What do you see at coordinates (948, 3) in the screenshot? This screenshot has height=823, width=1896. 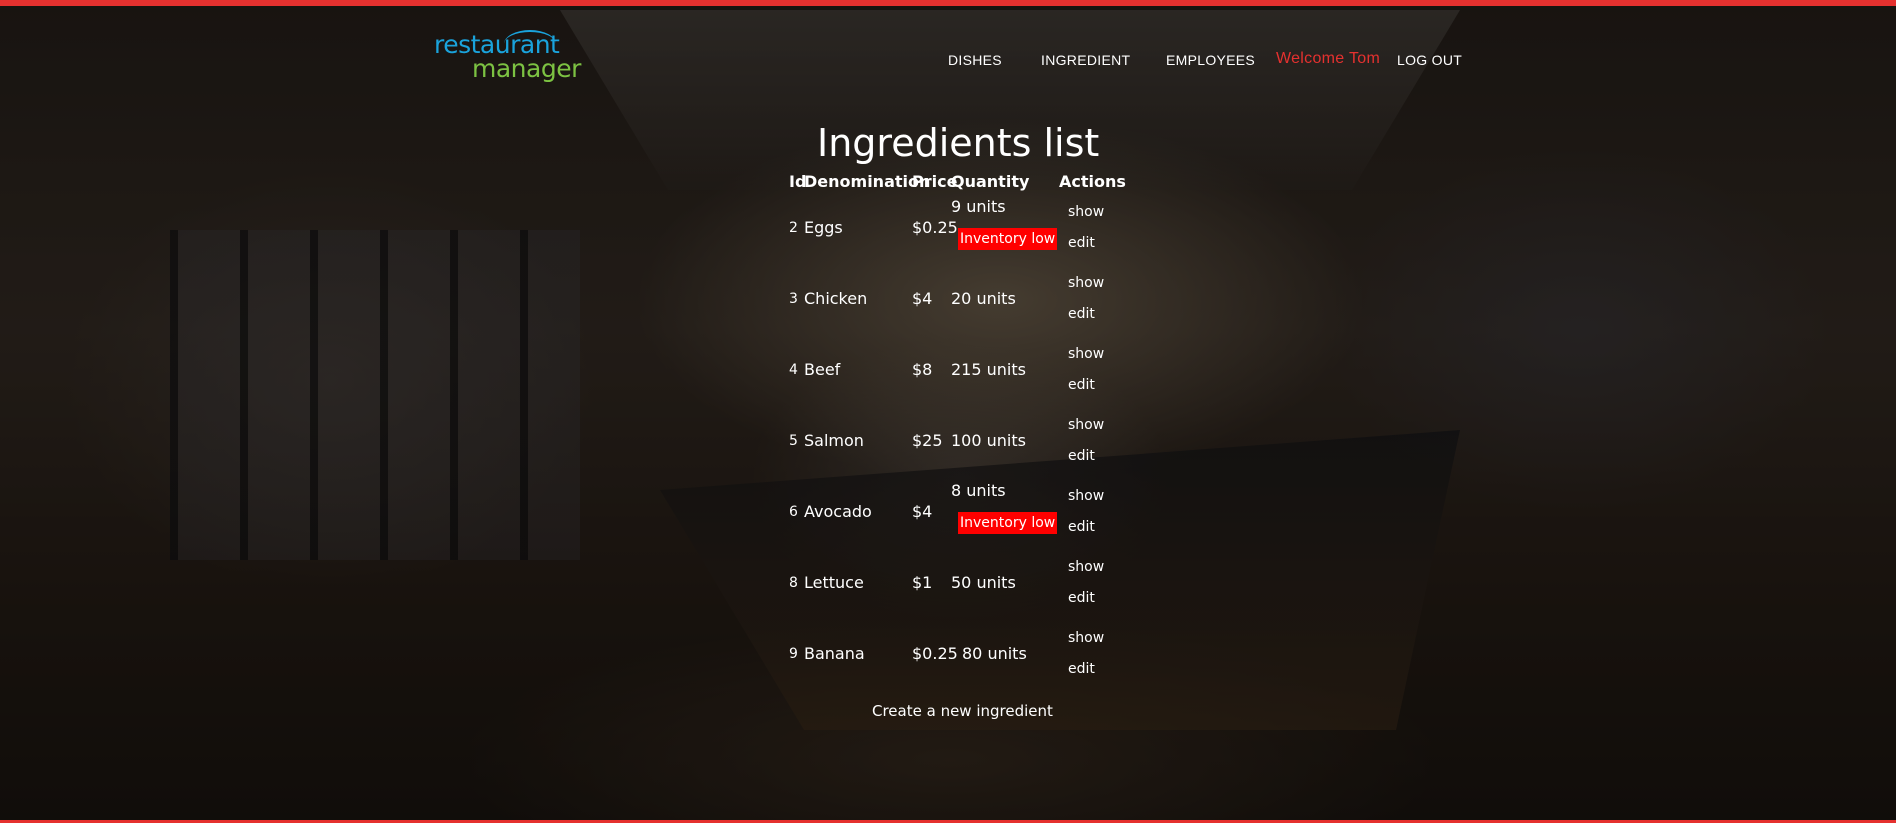 I see `top-accent-bar` at bounding box center [948, 3].